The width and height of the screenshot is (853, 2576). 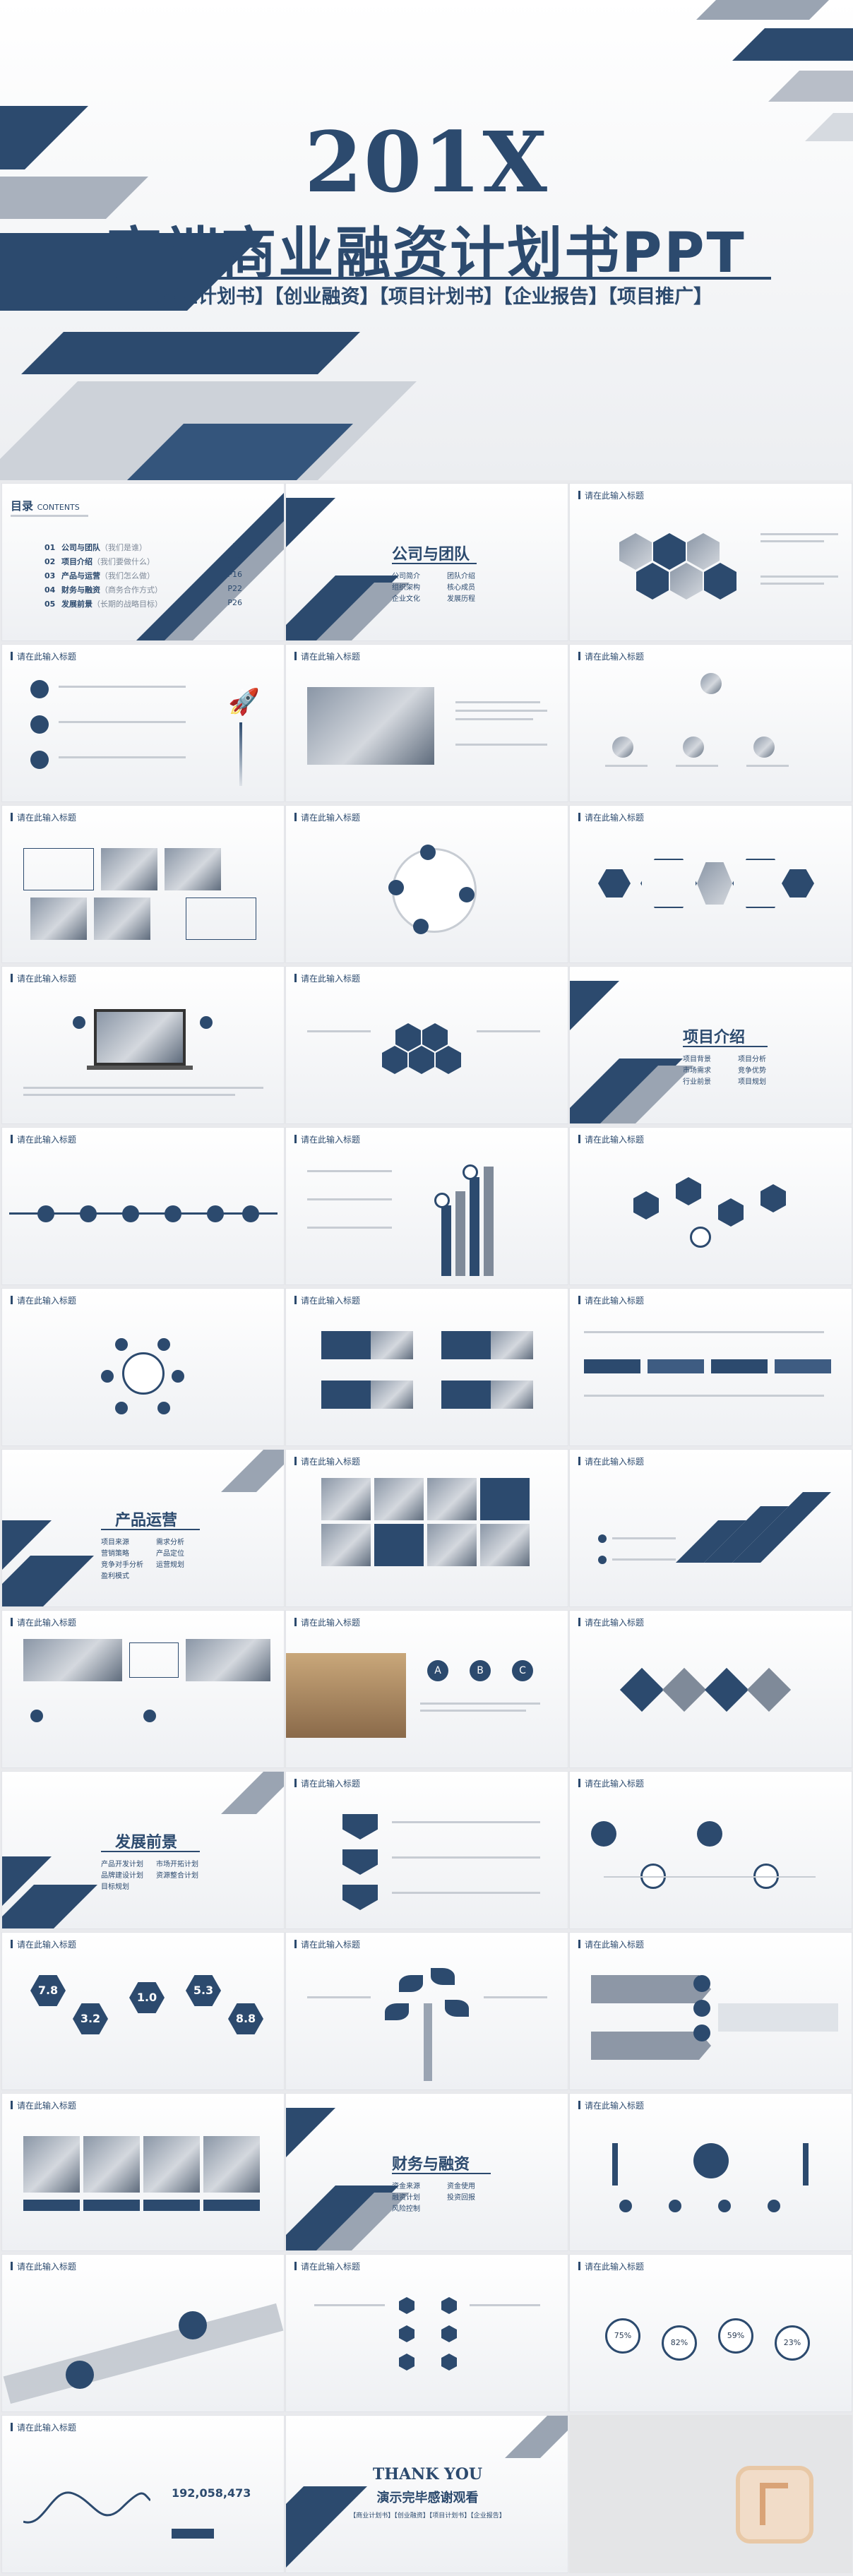 I want to click on slide-rising-bars: 请在此输入标题, so click(x=426, y=1206).